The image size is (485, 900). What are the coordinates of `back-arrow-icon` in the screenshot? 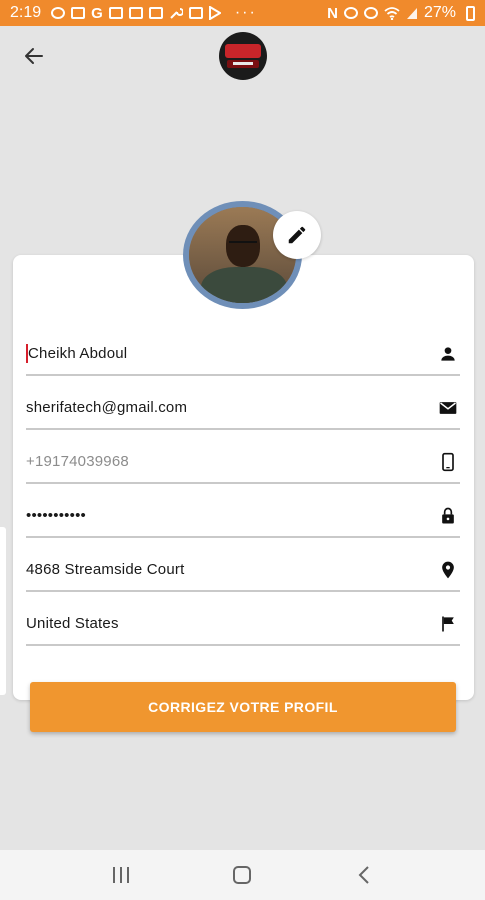 It's located at (34, 56).